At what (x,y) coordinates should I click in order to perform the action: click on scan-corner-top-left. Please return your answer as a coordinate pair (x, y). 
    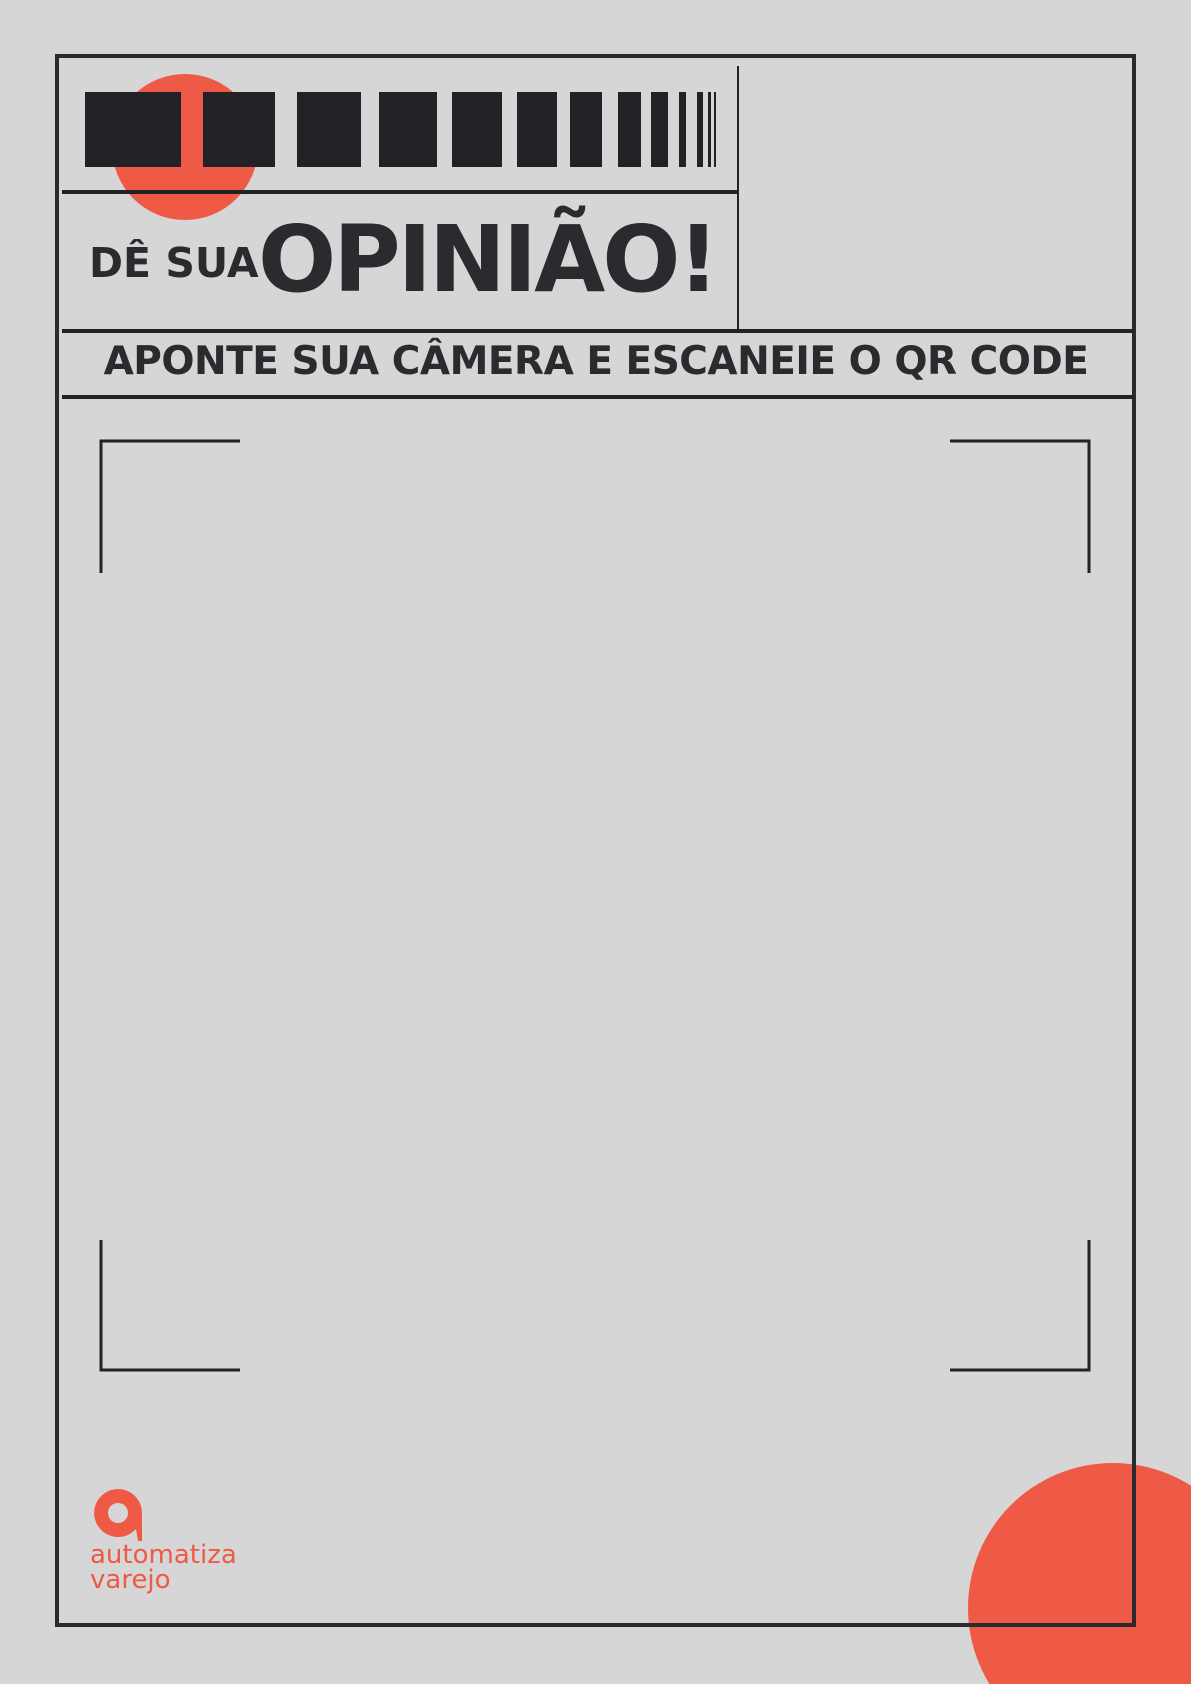
    Looking at the image, I should click on (169, 506).